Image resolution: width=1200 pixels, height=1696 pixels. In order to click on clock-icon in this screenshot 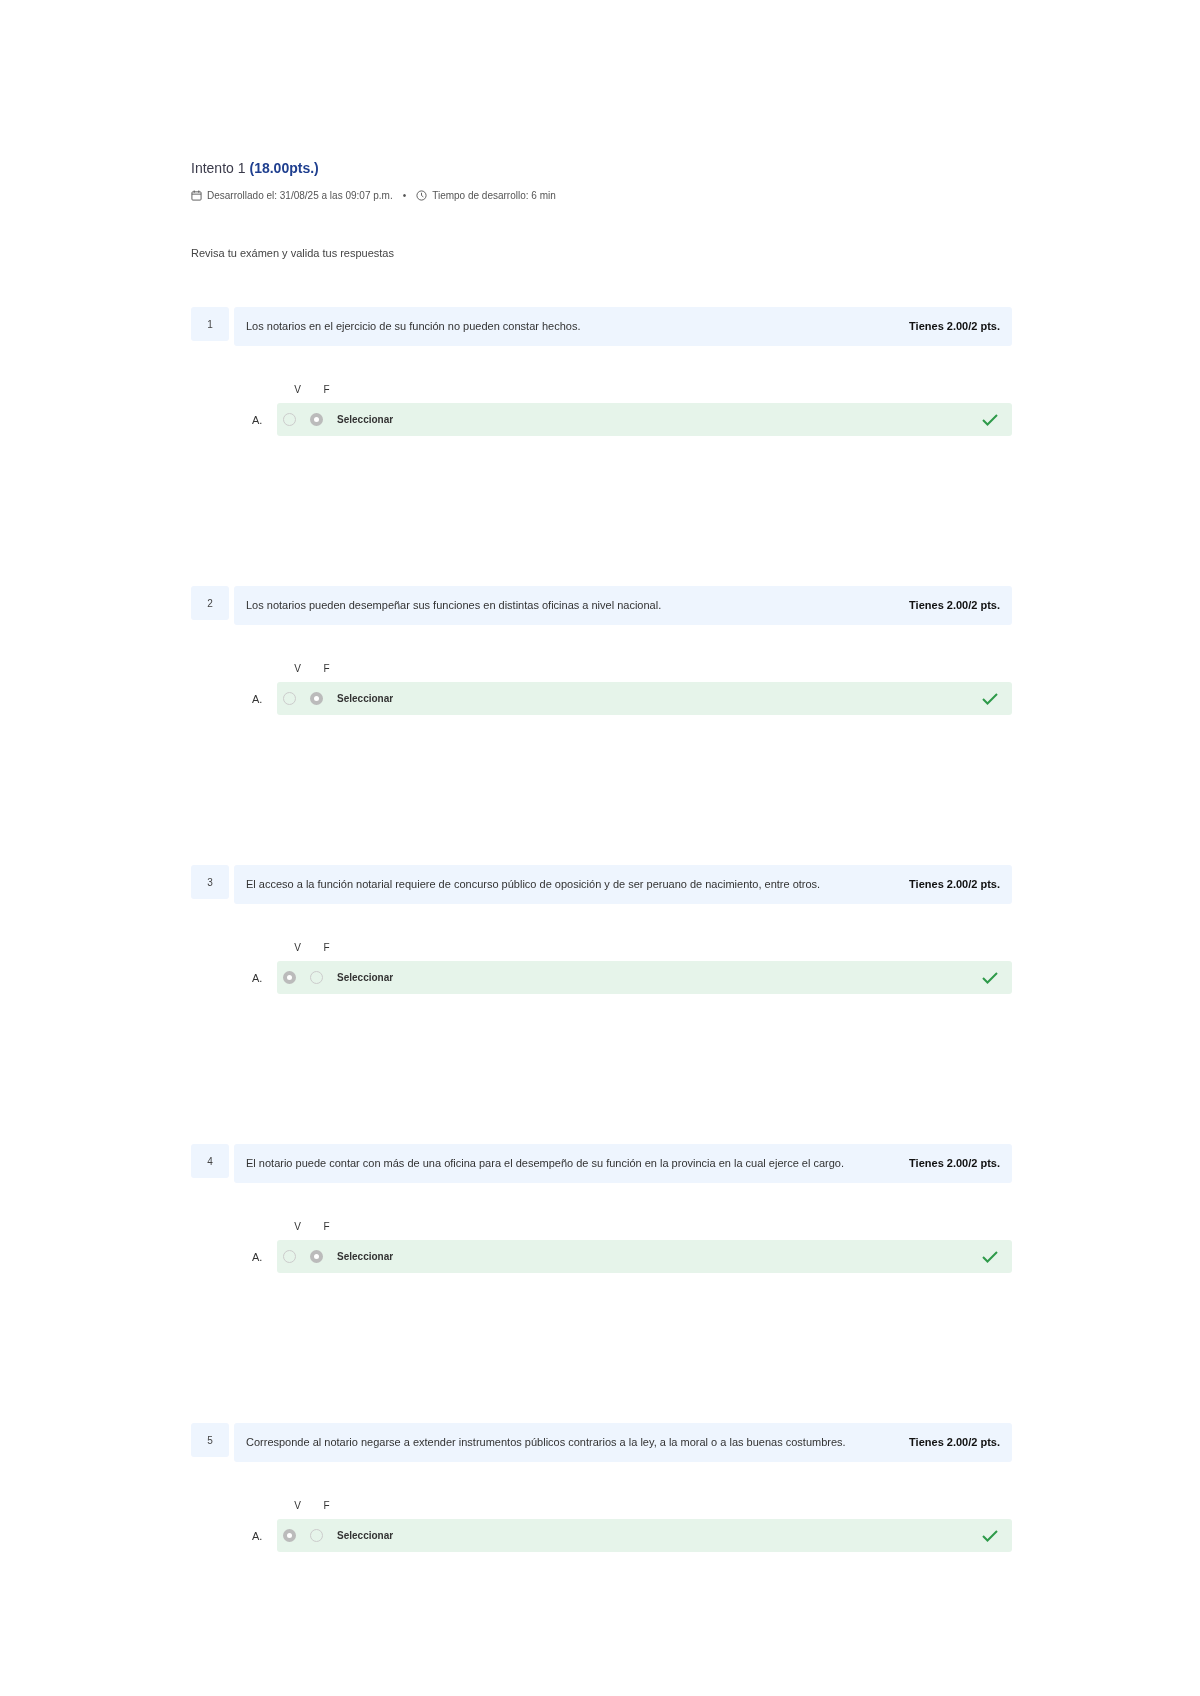, I will do `click(422, 195)`.